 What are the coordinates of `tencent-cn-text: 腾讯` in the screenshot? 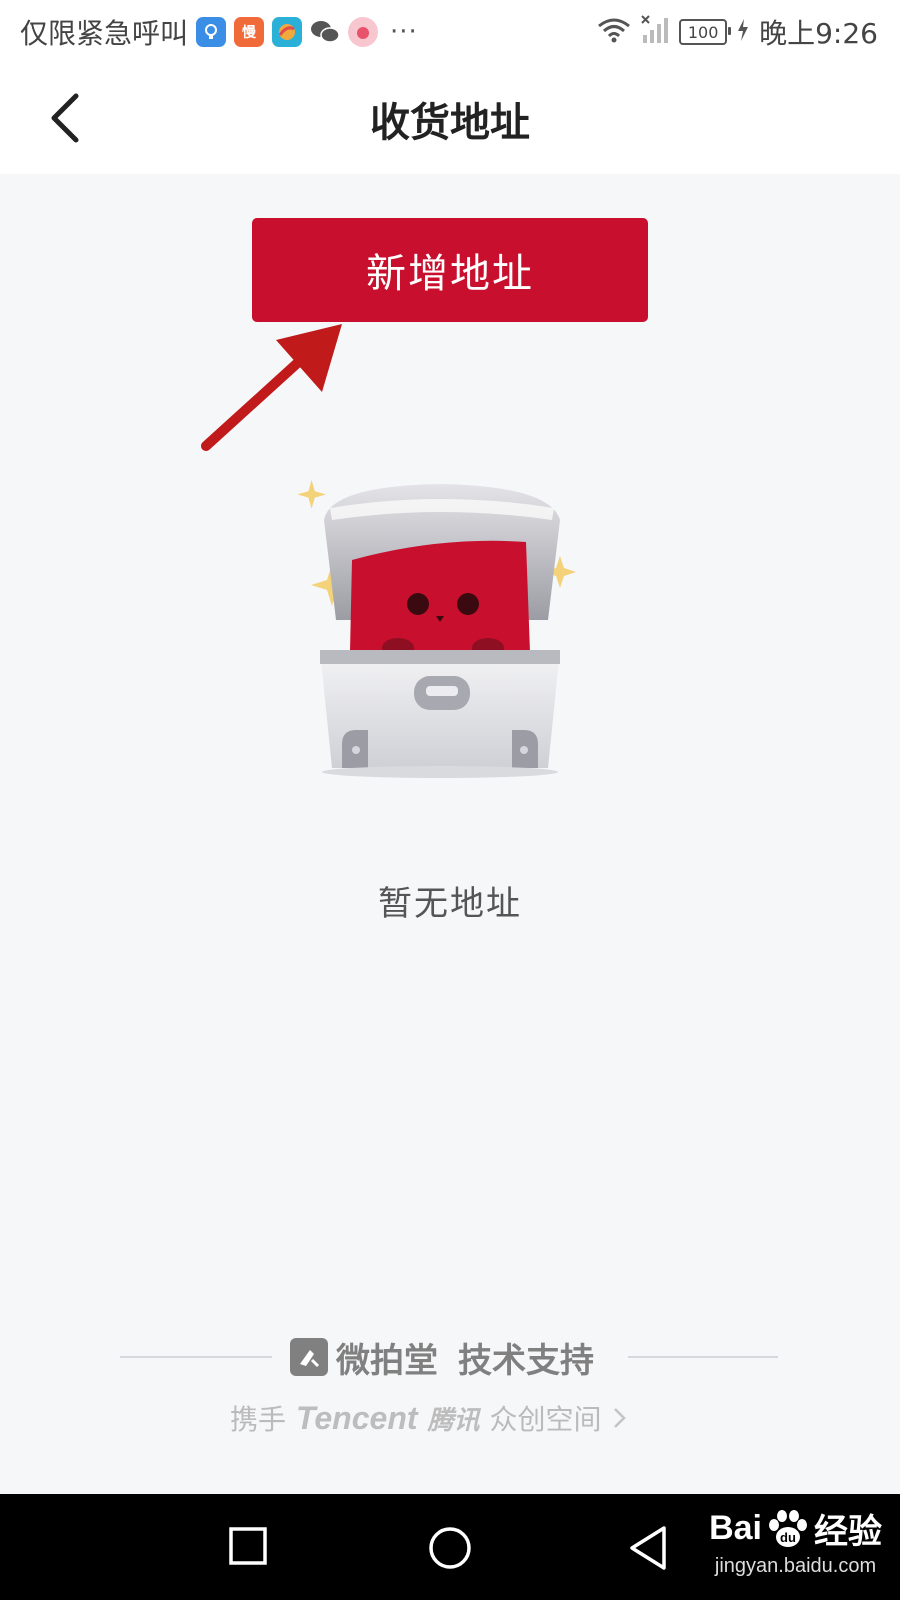 It's located at (453, 1420).